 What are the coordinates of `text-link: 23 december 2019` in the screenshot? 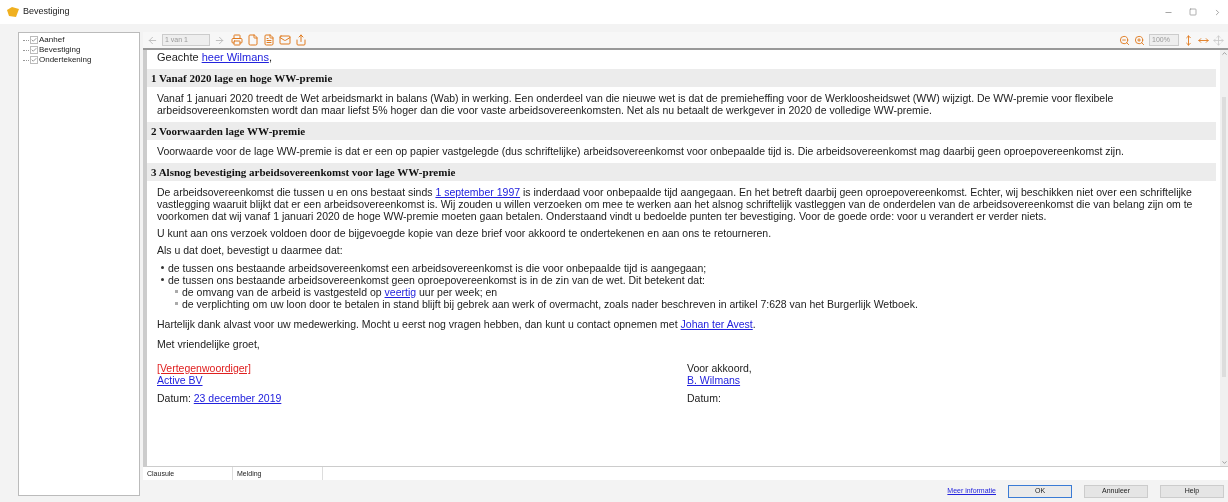 It's located at (237, 398).